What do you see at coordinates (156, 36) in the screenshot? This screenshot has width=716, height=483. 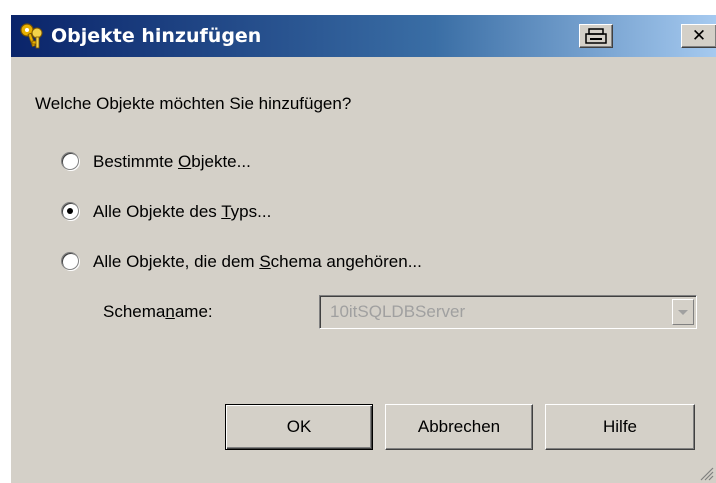 I see `window-title: Objekte hinzufügen` at bounding box center [156, 36].